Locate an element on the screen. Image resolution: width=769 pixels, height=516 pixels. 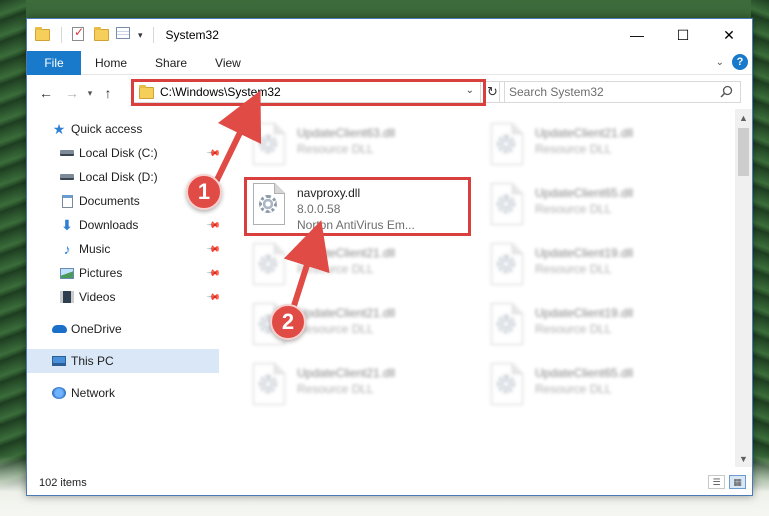
tab-home: Home is located at coordinates (111, 63).